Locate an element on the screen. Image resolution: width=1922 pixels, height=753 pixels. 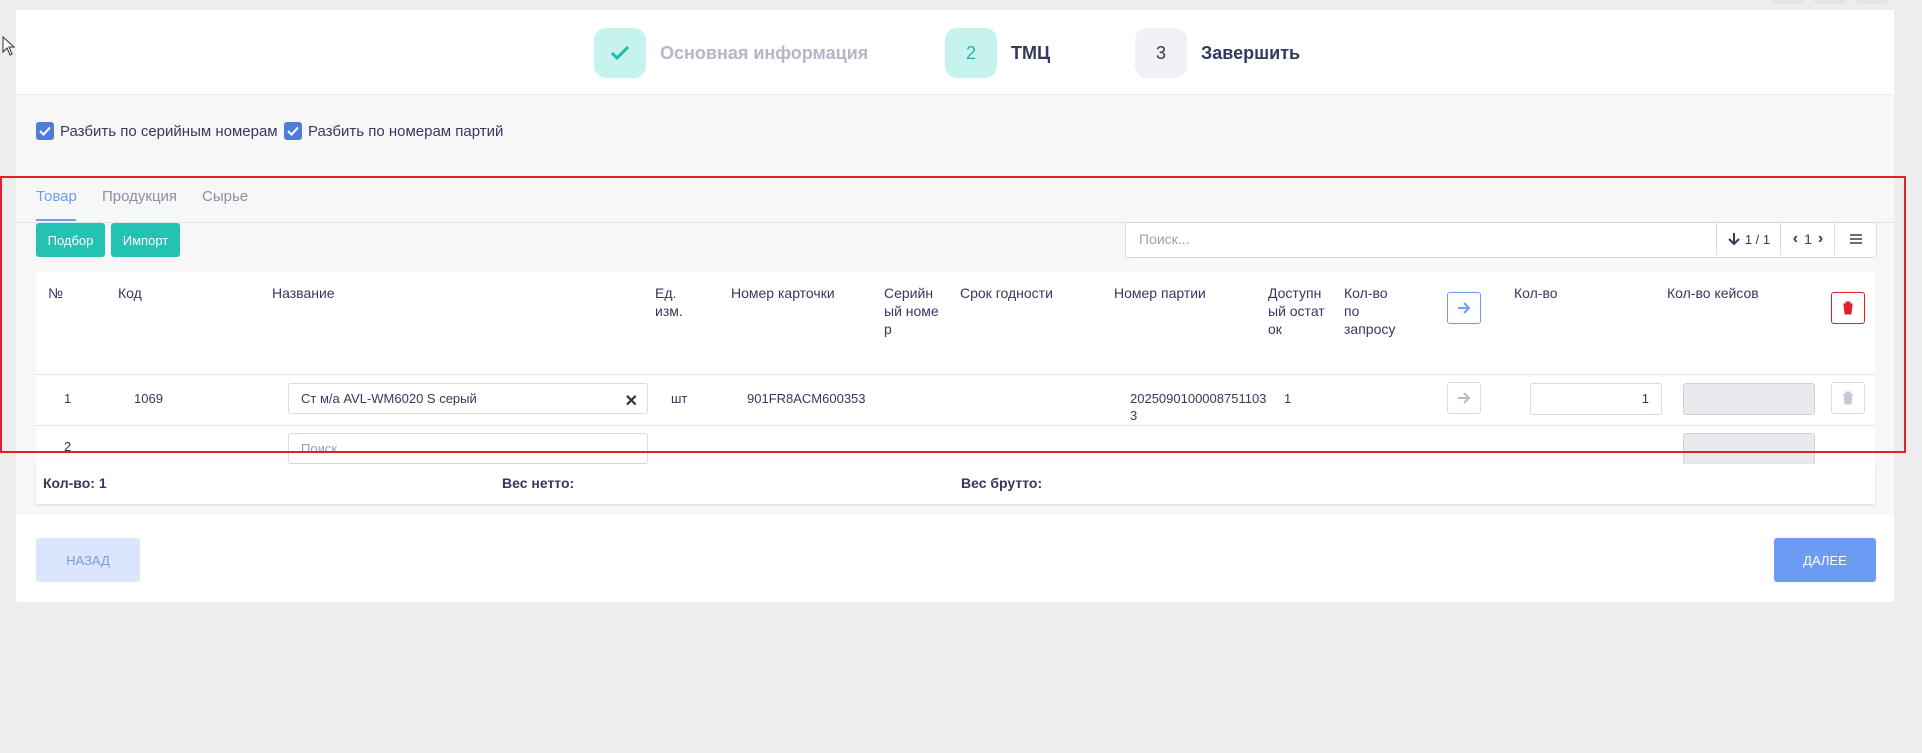
split-serial-checkbox: Разбить по серийным номерам is located at coordinates (157, 131).